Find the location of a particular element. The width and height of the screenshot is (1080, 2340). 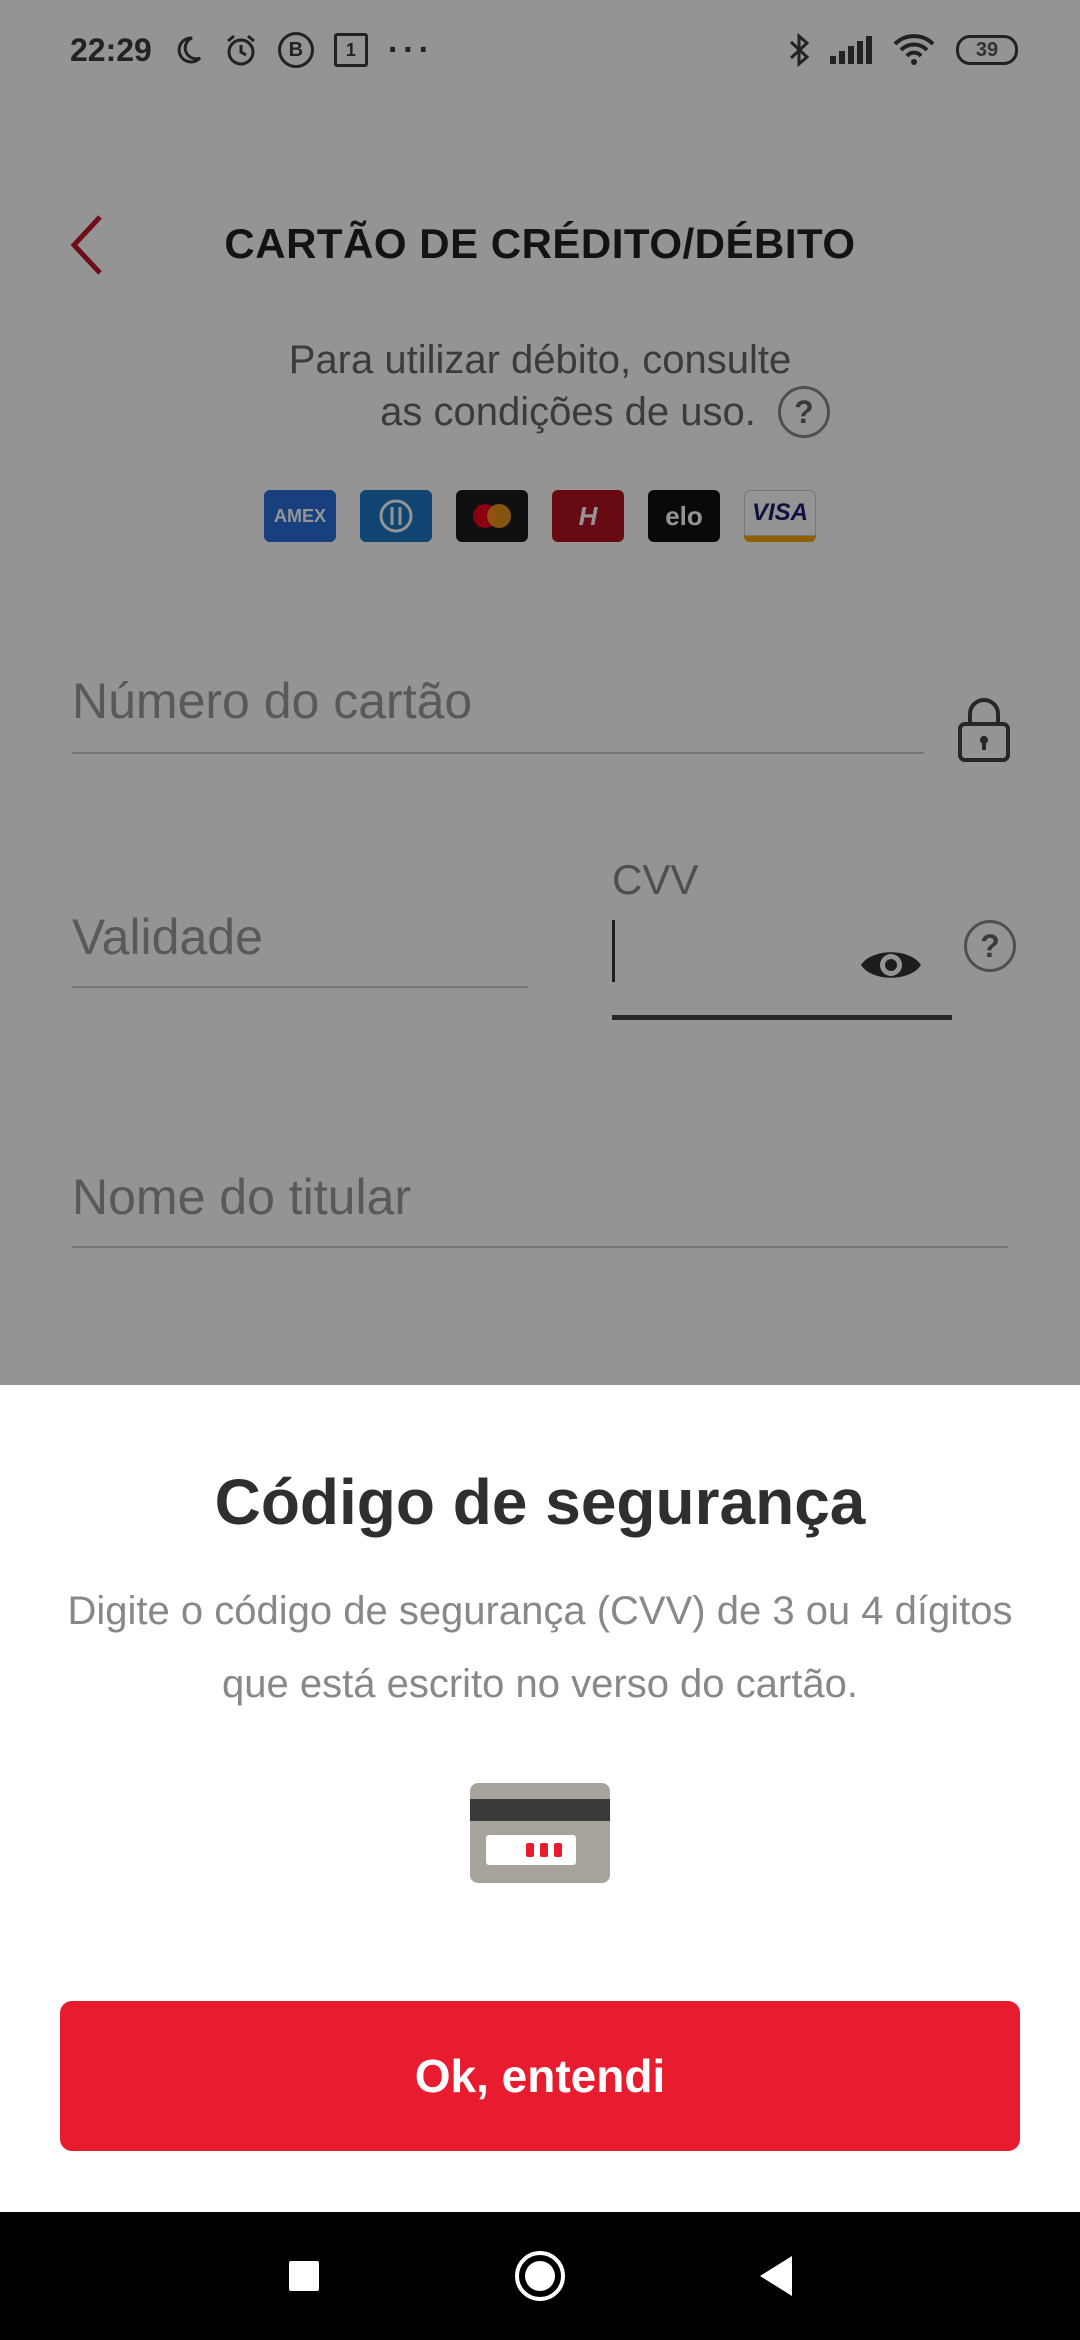

battery-indicator: 39 is located at coordinates (987, 50).